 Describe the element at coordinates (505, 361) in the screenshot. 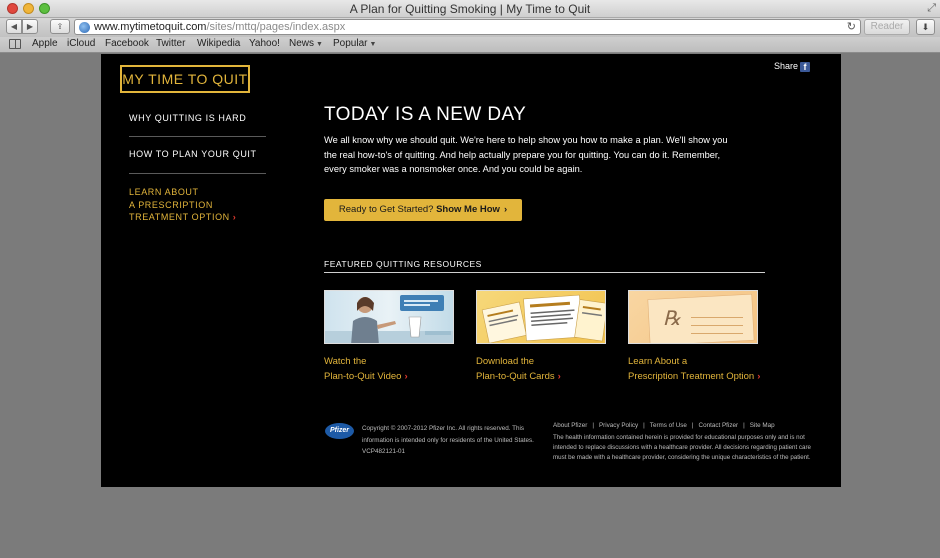

I see `resource-cards-line1: Download the` at that location.